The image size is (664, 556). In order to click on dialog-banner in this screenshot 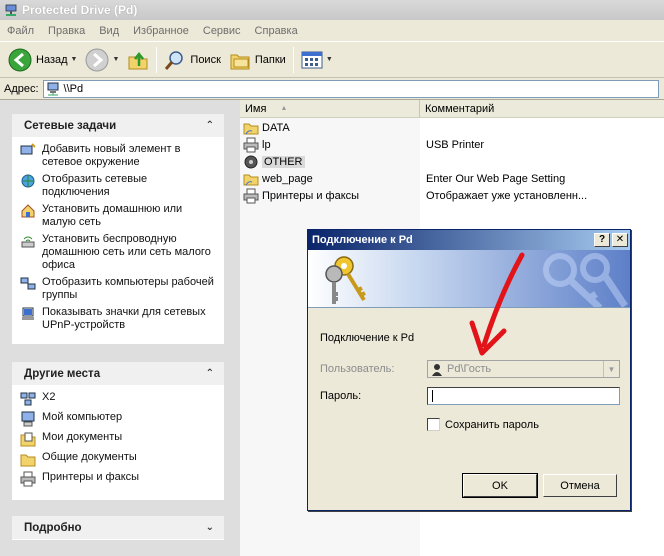, I will do `click(469, 279)`.